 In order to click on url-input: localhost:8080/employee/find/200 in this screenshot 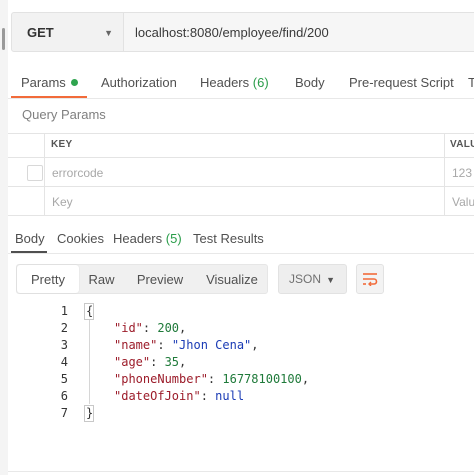, I will do `click(299, 32)`.